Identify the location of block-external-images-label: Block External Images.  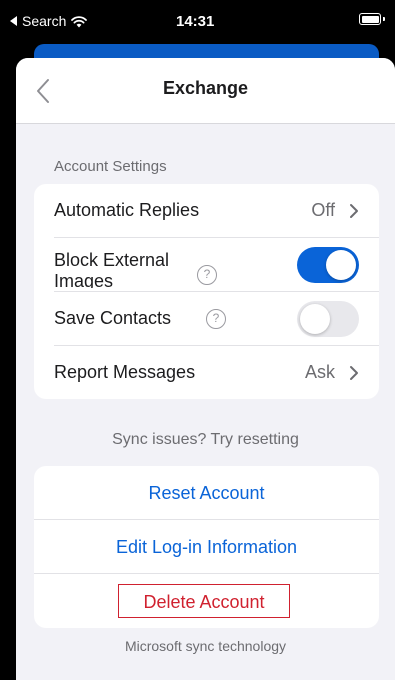
(112, 269).